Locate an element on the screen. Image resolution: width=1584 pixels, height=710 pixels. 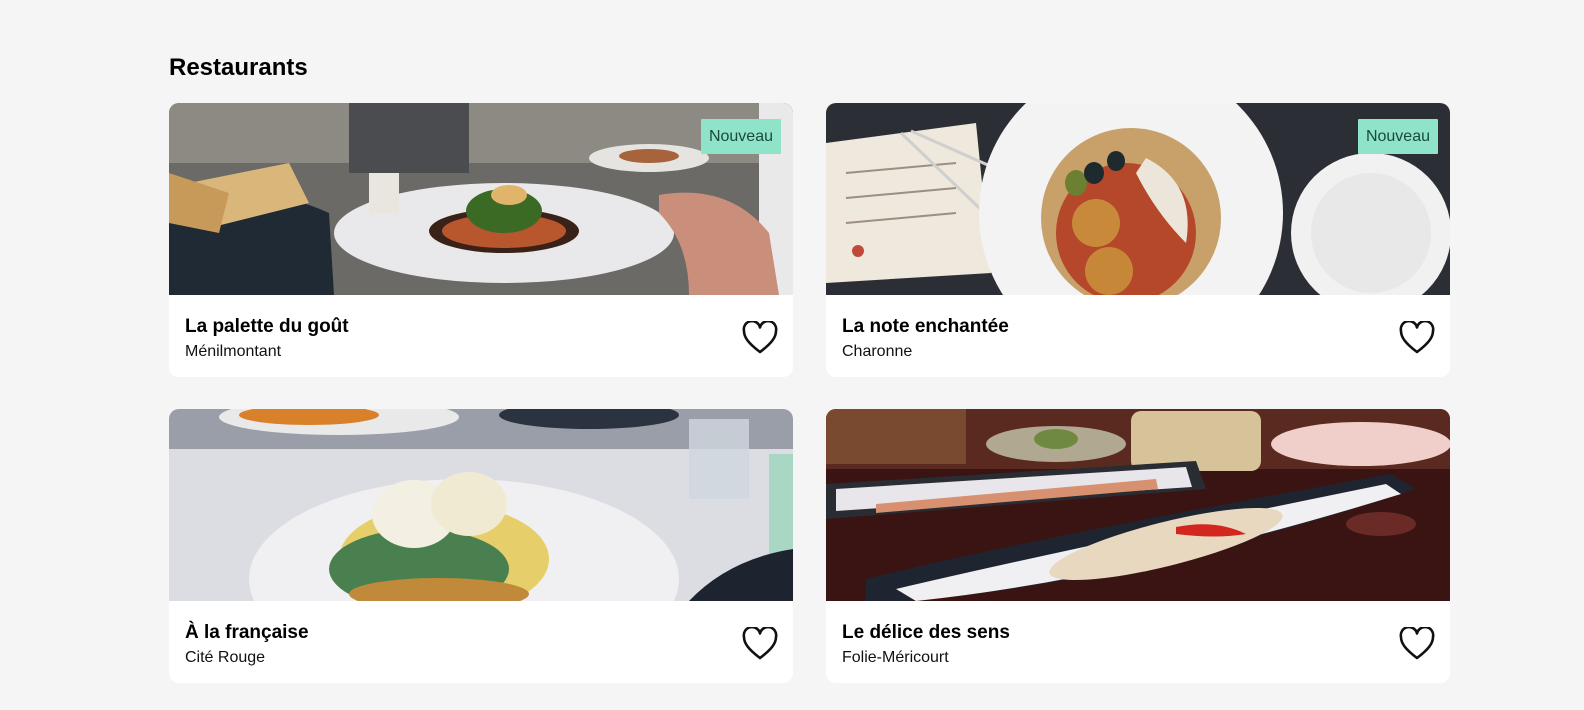
restaurant-info: La palette du goût Ménilmontant is located at coordinates (481, 336).